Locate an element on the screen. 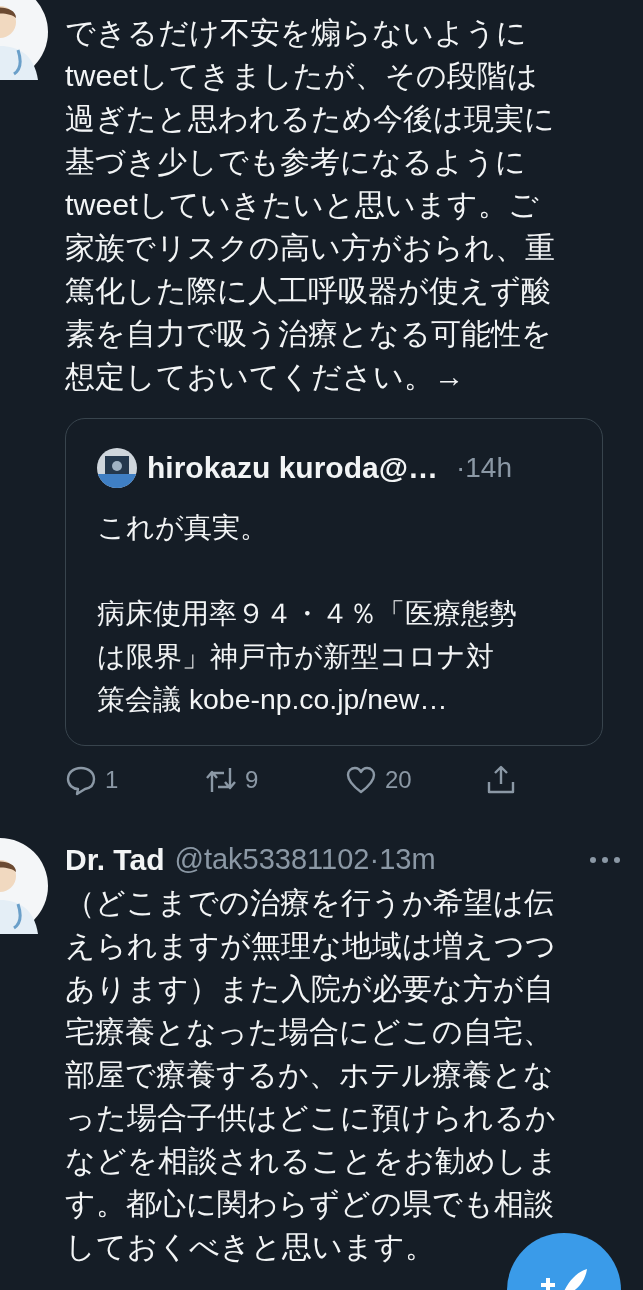  avatar is located at coordinates (117, 468).